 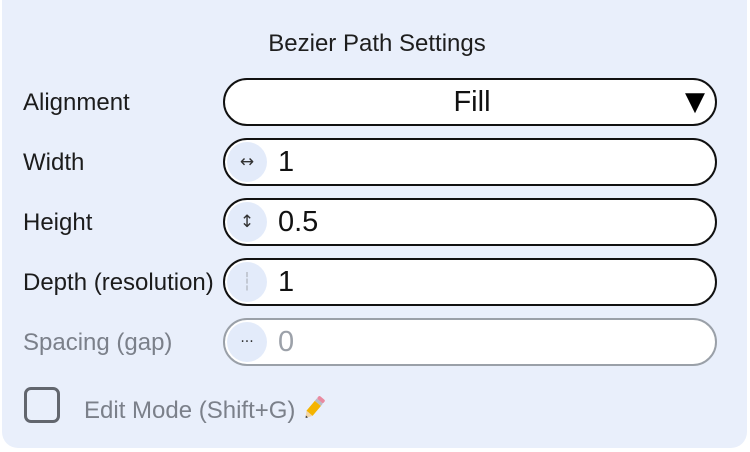 I want to click on spacing-input: ··· 0, so click(x=470, y=342).